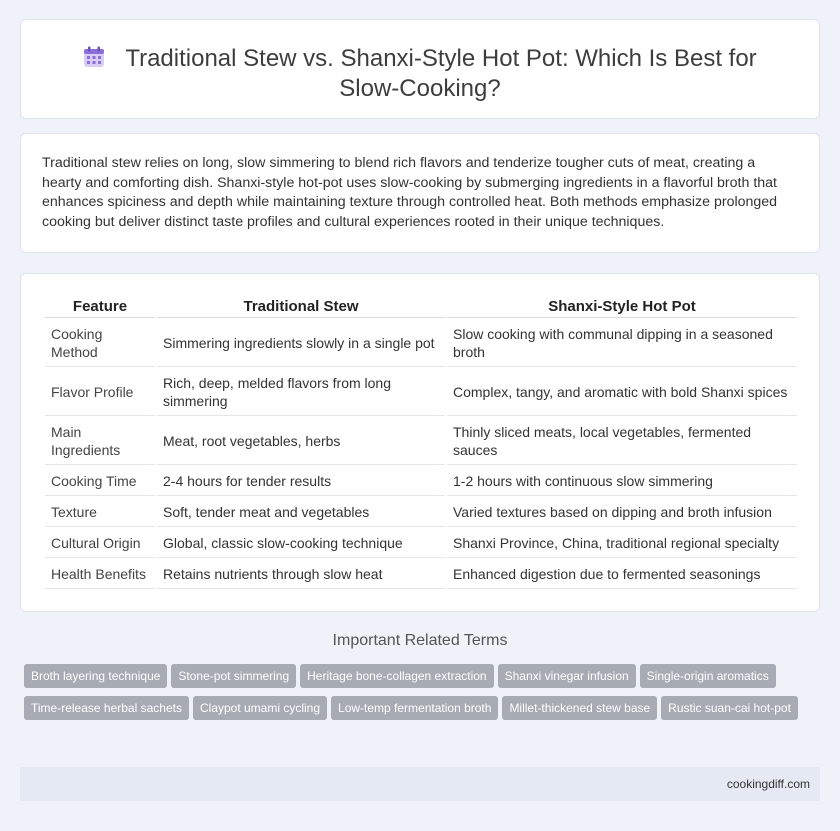 The height and width of the screenshot is (831, 840). What do you see at coordinates (397, 676) in the screenshot?
I see `term-tag: Heritage bone-collagen extraction` at bounding box center [397, 676].